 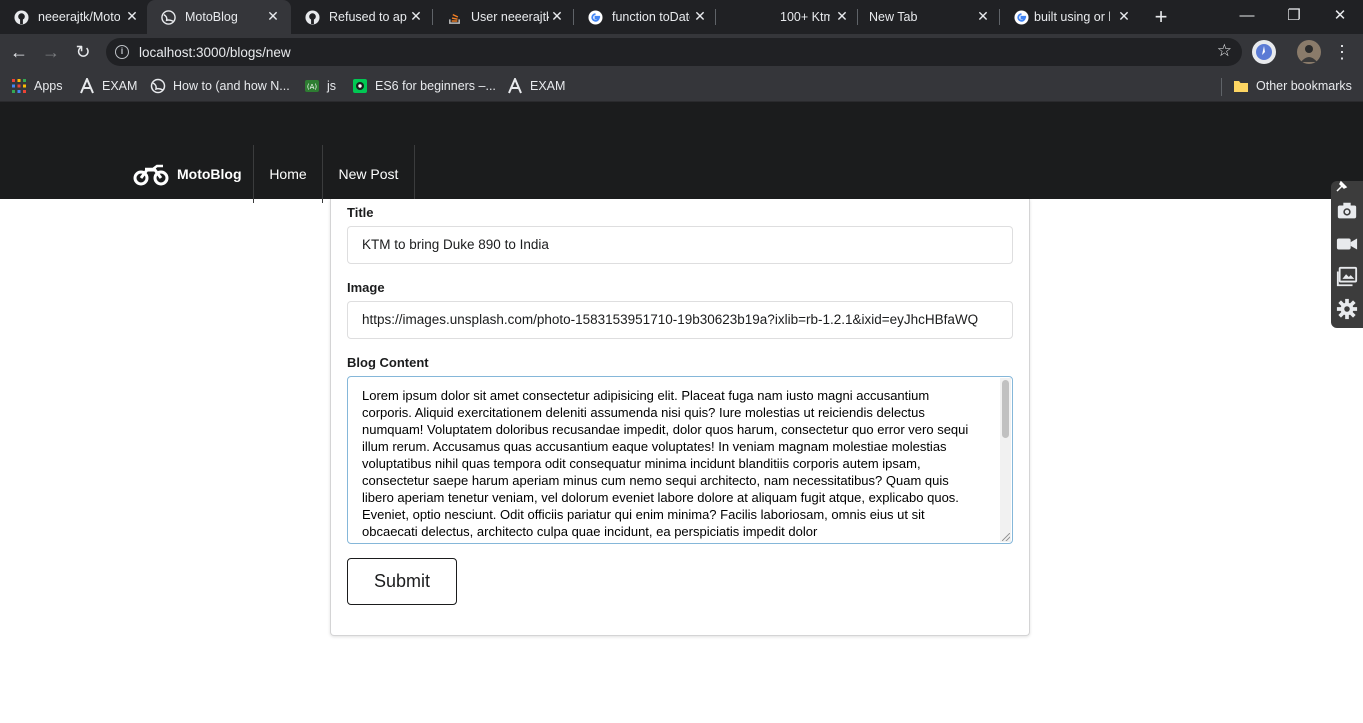 I want to click on nav-new-post: New Post, so click(x=369, y=174).